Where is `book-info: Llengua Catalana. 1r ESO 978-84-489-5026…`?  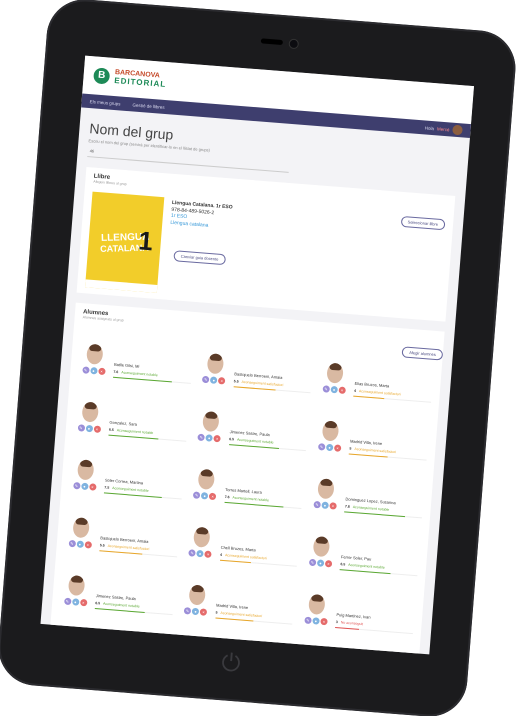 book-info: Llengua Catalana. 1r ESO 978-84-489-5026… is located at coordinates (199, 249).